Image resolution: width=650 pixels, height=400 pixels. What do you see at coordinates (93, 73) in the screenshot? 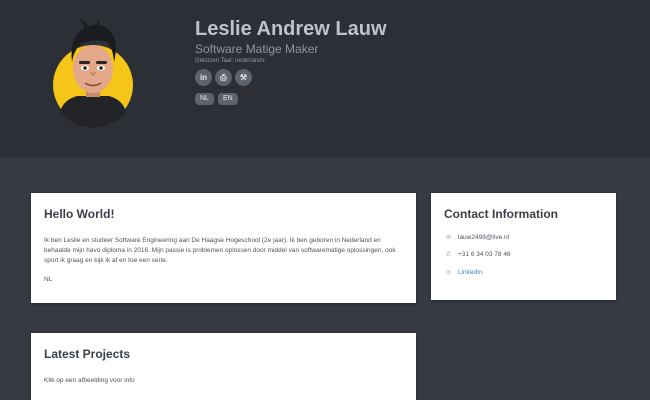
I see `avatar` at bounding box center [93, 73].